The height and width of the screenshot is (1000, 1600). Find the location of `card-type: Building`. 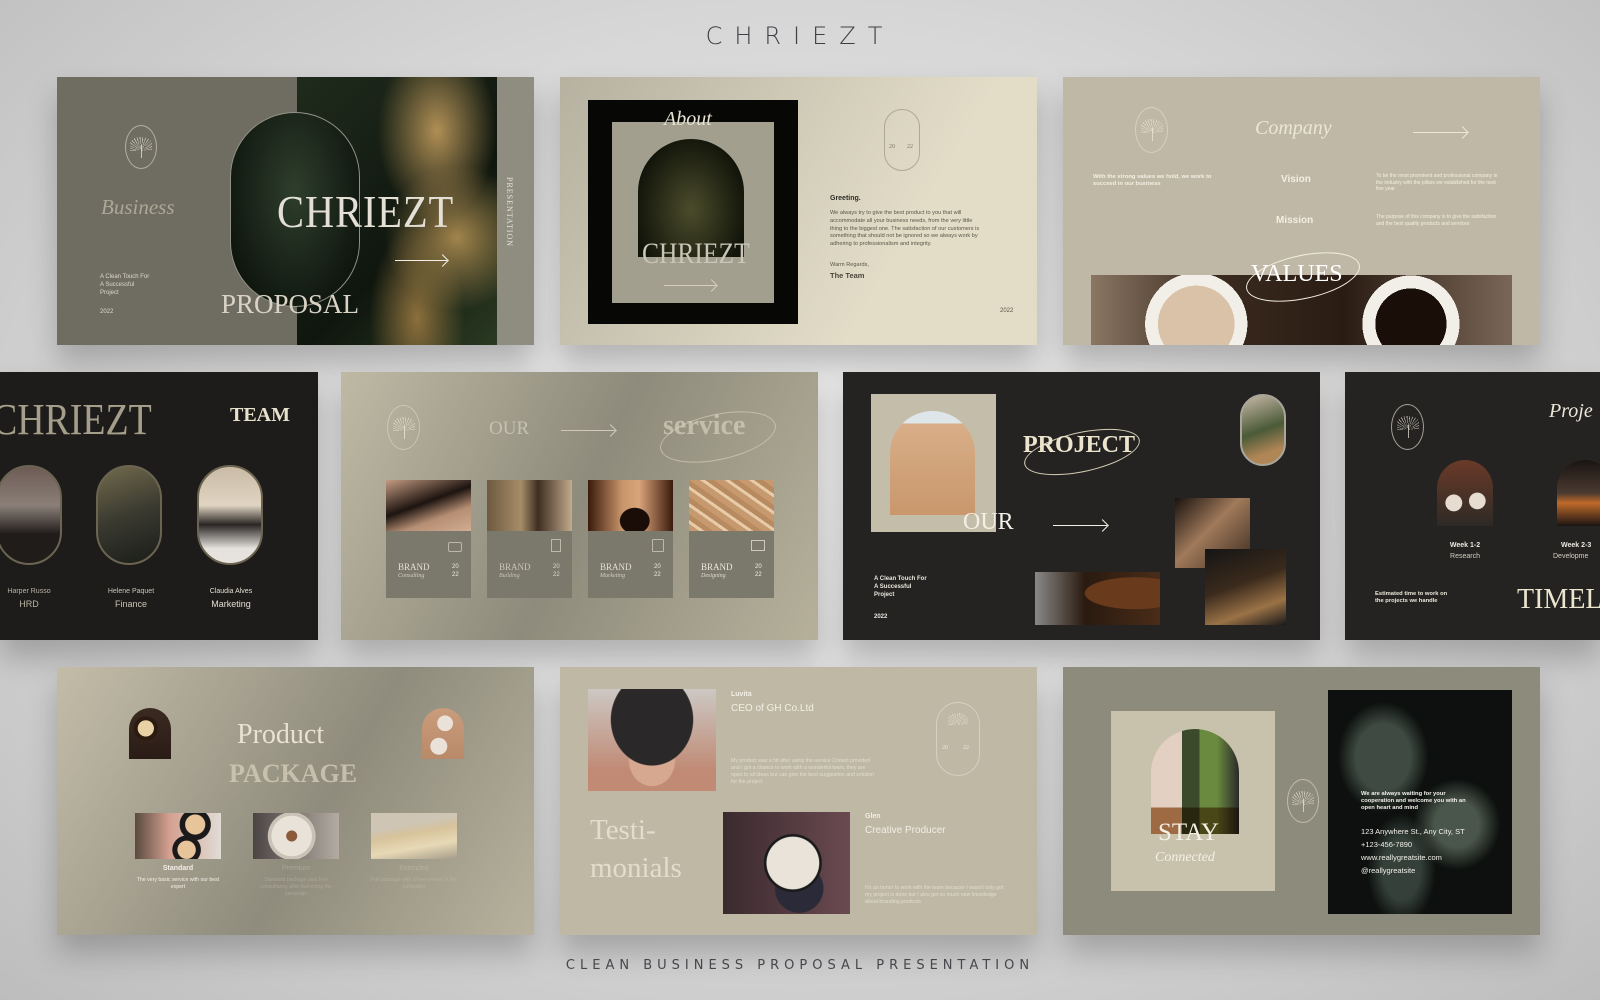

card-type: Building is located at coordinates (509, 576).